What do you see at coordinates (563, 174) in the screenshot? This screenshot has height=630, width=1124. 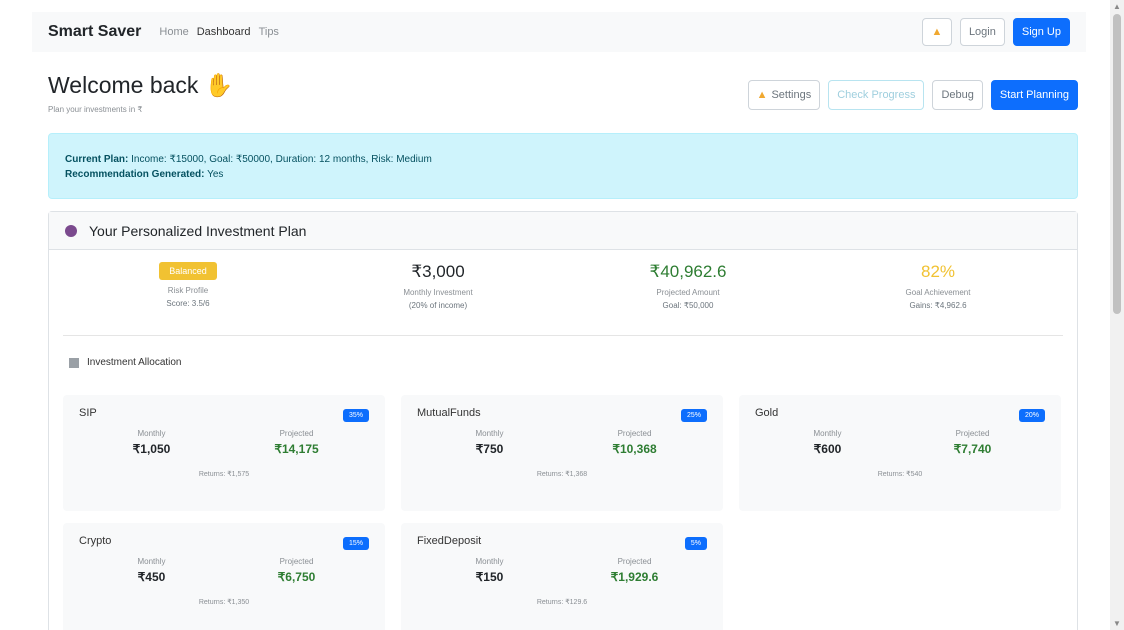 I see `recommendation-line: Recommendation Generated: Yes` at bounding box center [563, 174].